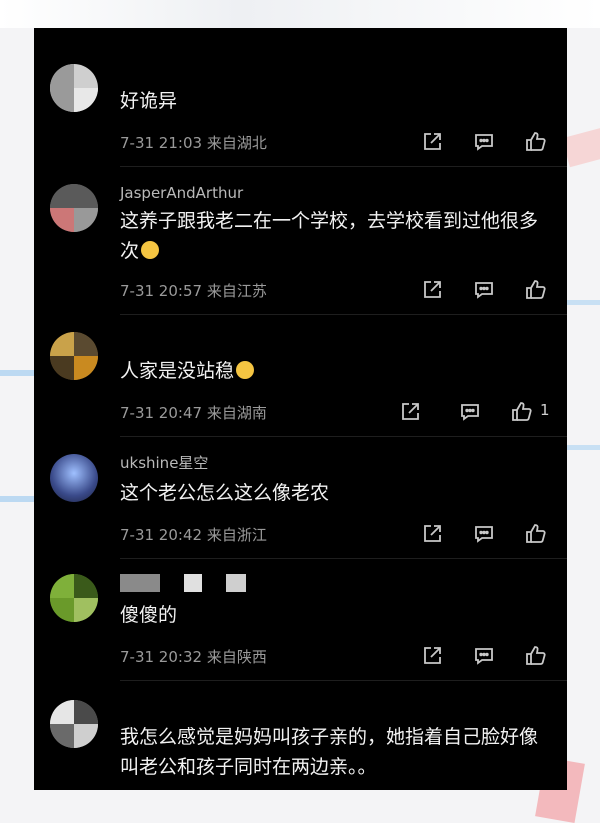 Image resolution: width=600 pixels, height=823 pixels. Describe the element at coordinates (190, 583) in the screenshot. I see `username` at that location.